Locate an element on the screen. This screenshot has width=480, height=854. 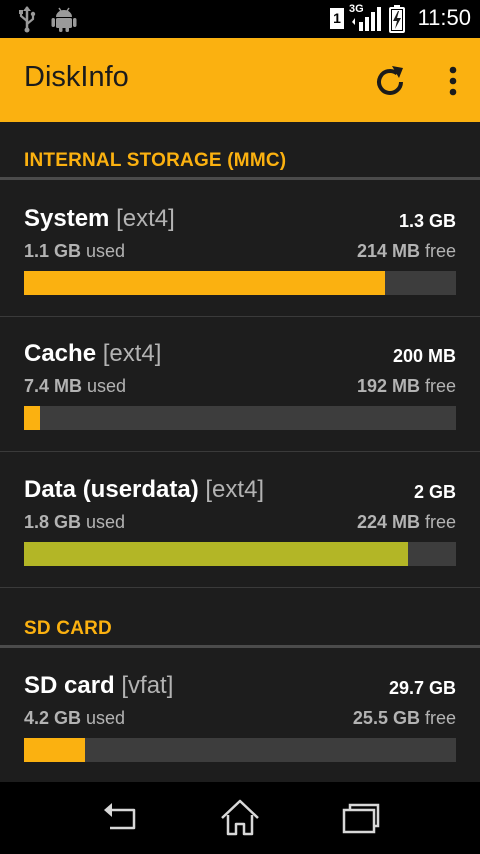
partition-name: Cache [ext4] is located at coordinates (92, 354).